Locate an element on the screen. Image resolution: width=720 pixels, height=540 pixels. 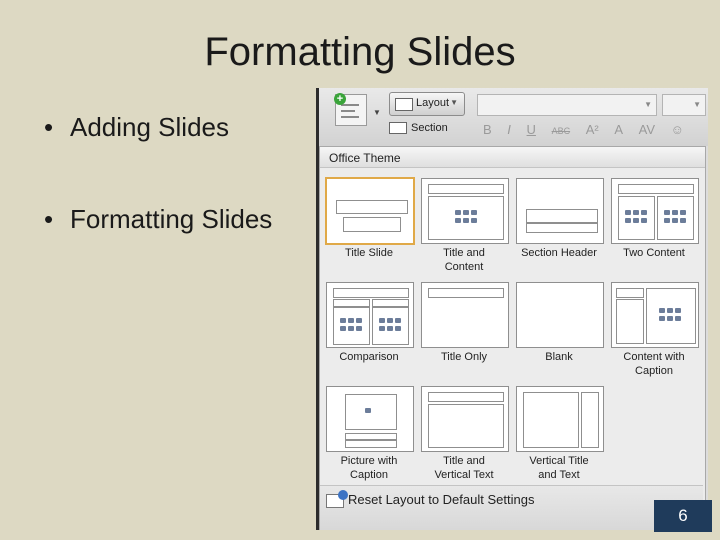
reset-layout-label: Reset Layout to Default Settings is located at coordinates (441, 499).